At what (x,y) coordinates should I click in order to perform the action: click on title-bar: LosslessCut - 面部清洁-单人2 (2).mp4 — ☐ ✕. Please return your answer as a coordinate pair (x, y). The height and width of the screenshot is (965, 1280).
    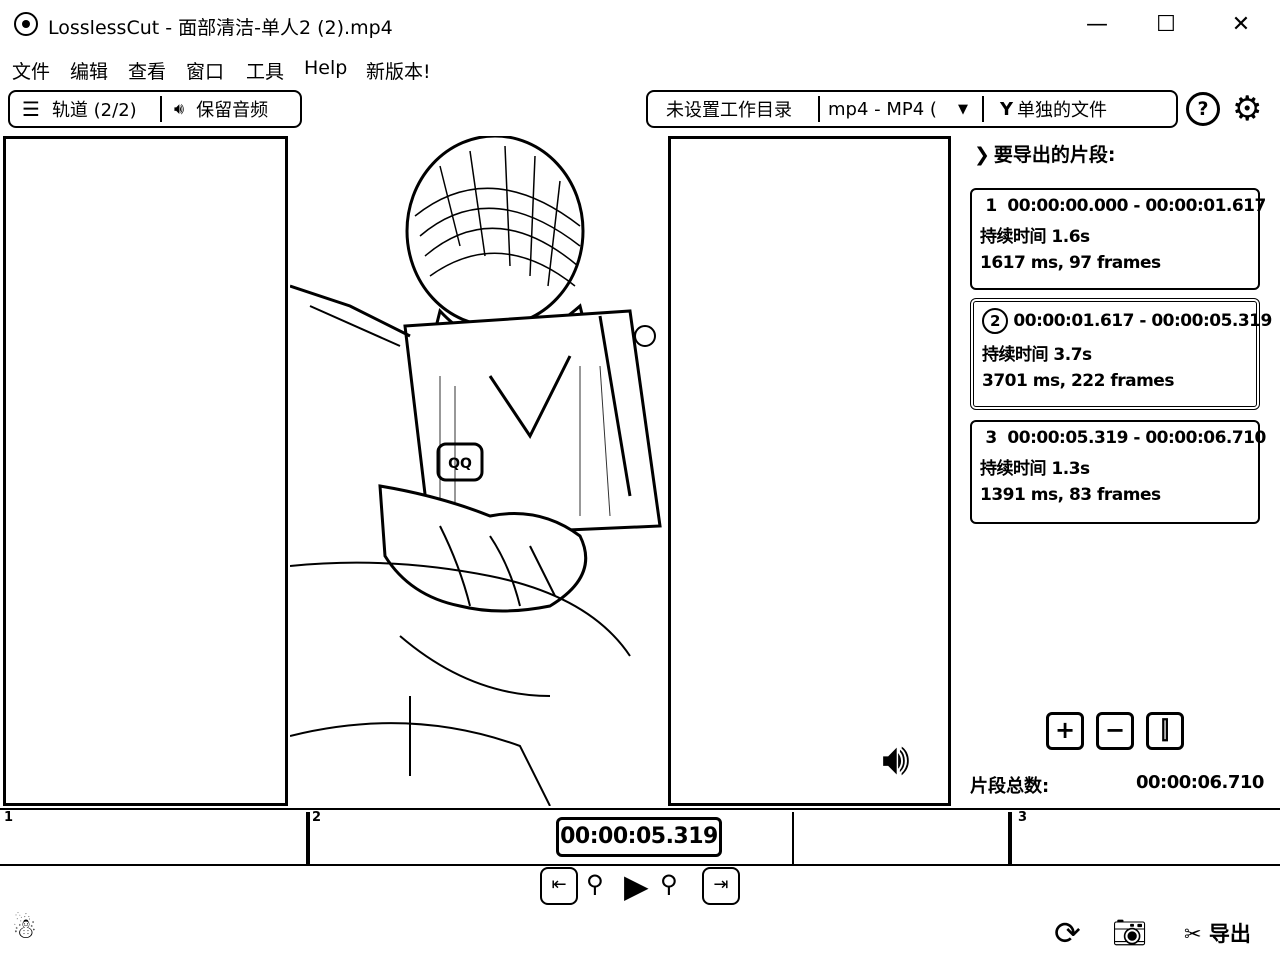
    Looking at the image, I should click on (640, 25).